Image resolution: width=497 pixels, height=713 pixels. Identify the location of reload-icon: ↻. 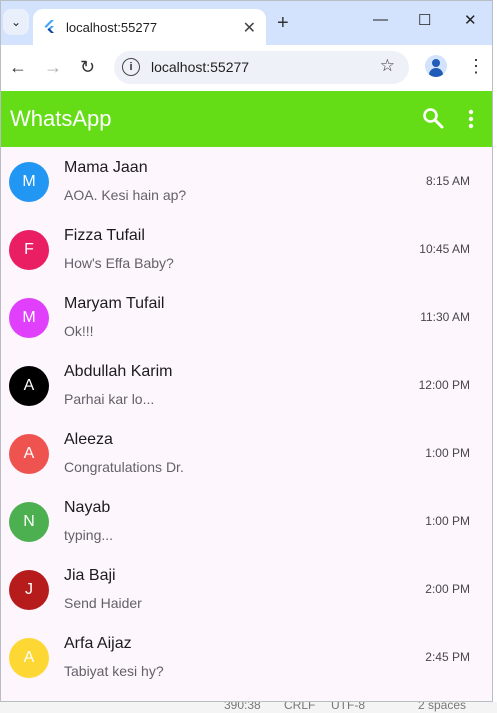
(87, 67).